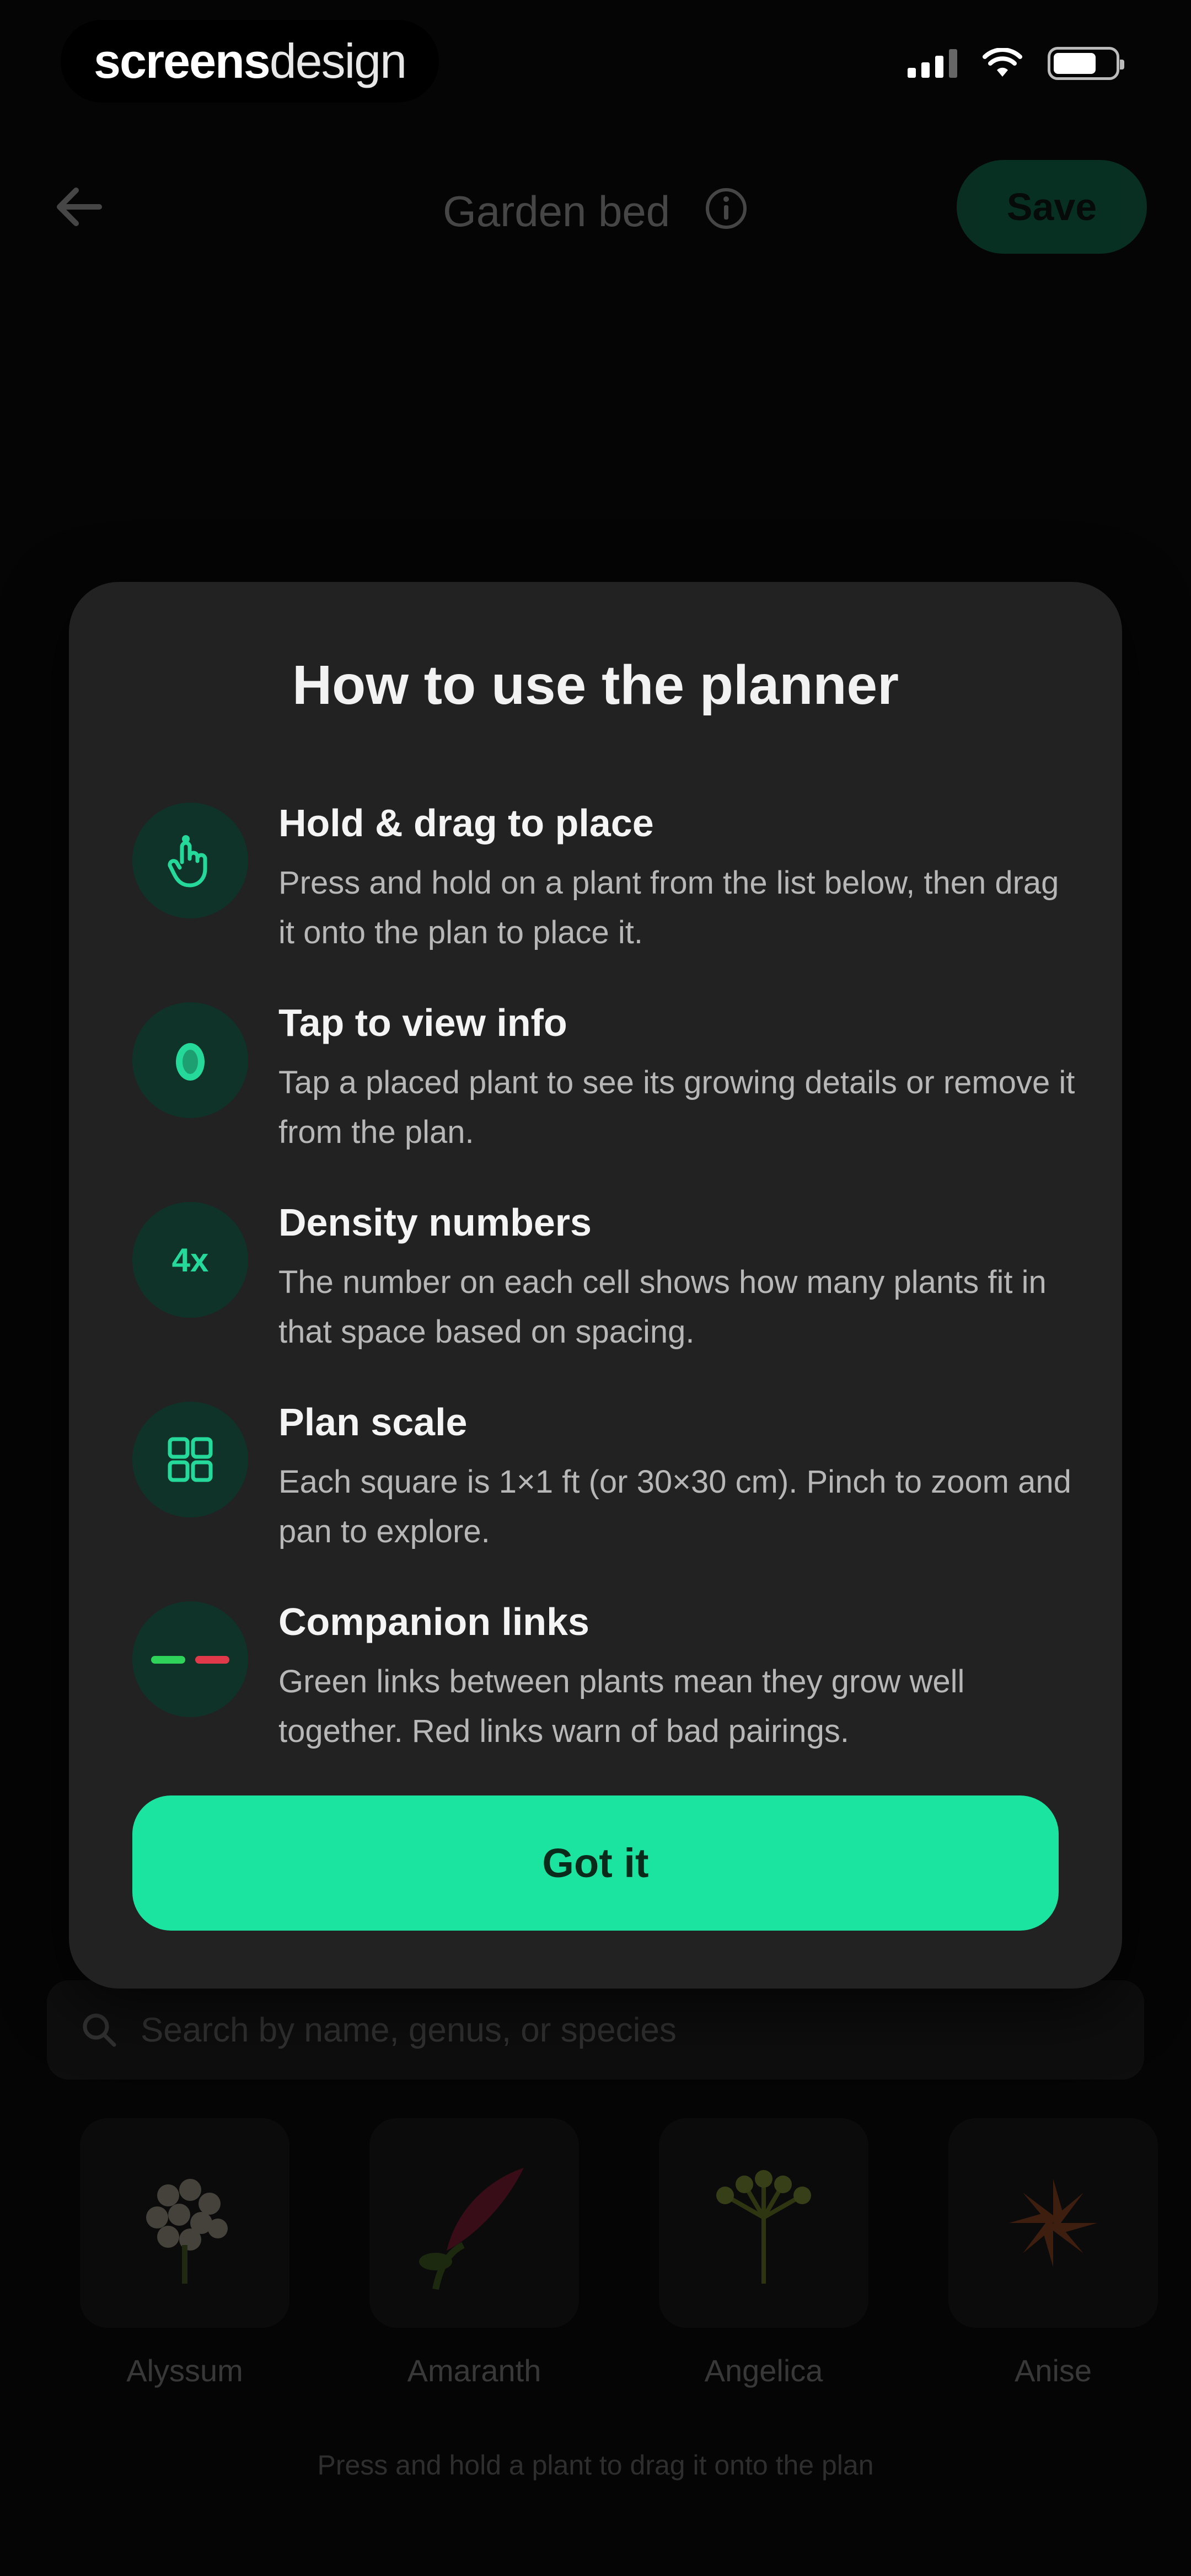  I want to click on angelica-image, so click(763, 2223).